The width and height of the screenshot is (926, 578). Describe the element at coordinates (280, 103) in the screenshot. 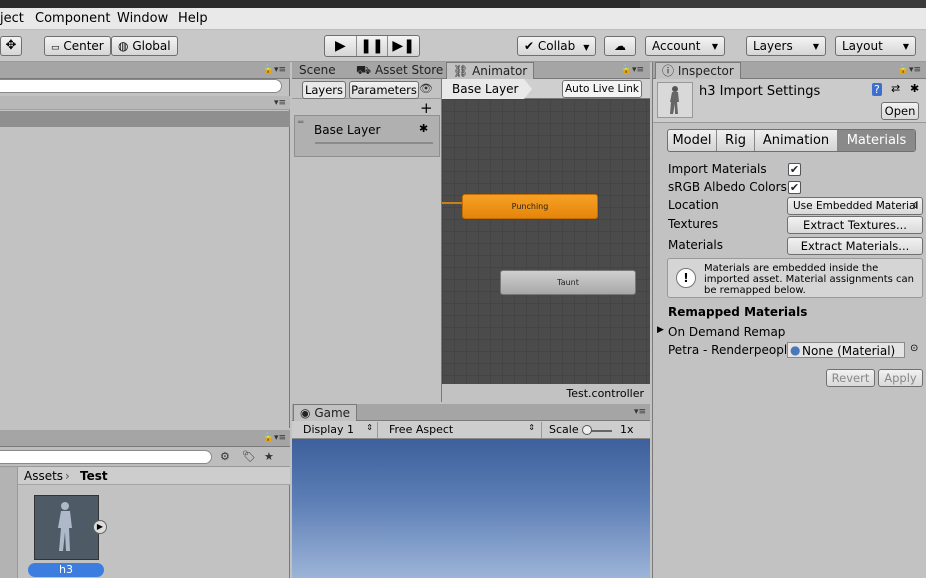

I see `options-icon: ▾≡` at that location.